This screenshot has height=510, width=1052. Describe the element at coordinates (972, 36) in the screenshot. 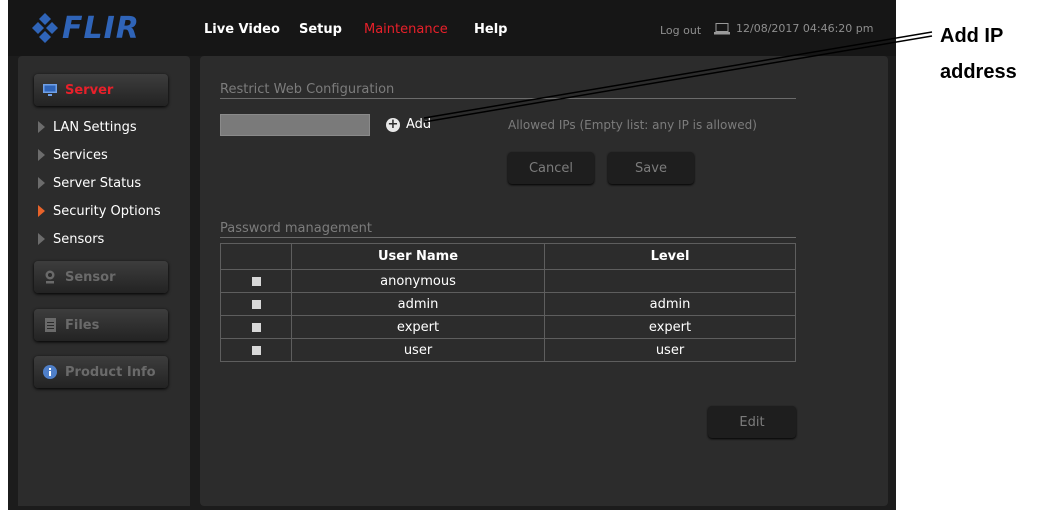

I see `callout-line-1: Add IP` at that location.